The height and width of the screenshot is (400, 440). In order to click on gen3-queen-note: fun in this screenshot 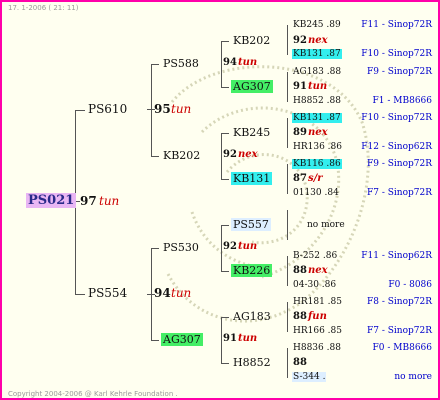, I will do `click(317, 316)`.